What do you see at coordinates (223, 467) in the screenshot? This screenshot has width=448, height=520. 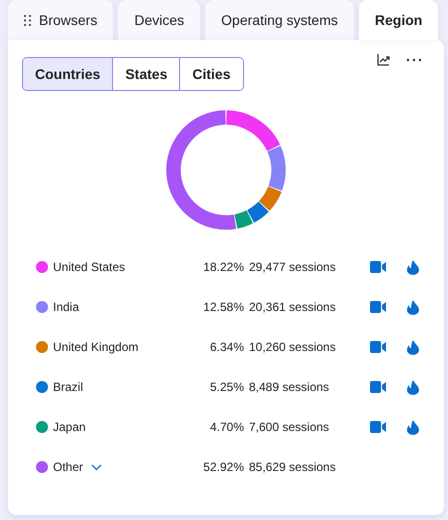 I see `percentage: 52.92%` at bounding box center [223, 467].